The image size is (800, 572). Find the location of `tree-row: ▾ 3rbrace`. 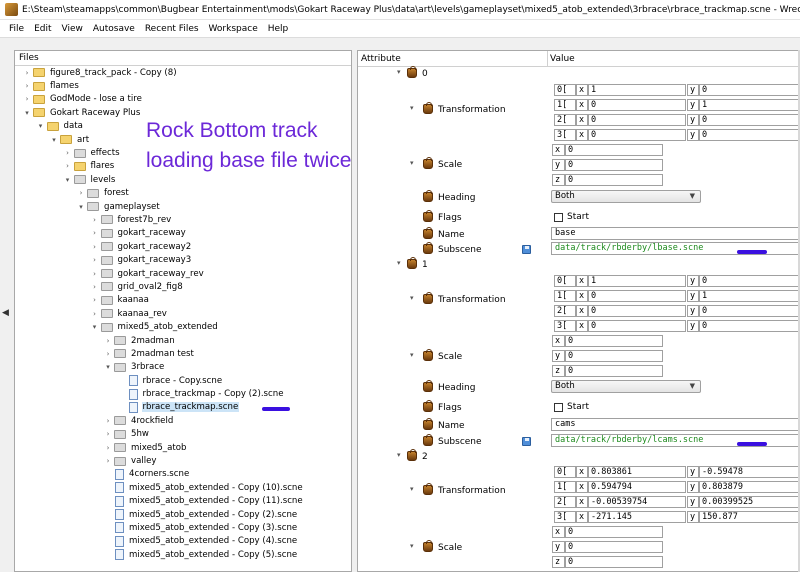

tree-row: ▾ 3rbrace is located at coordinates (183, 367).